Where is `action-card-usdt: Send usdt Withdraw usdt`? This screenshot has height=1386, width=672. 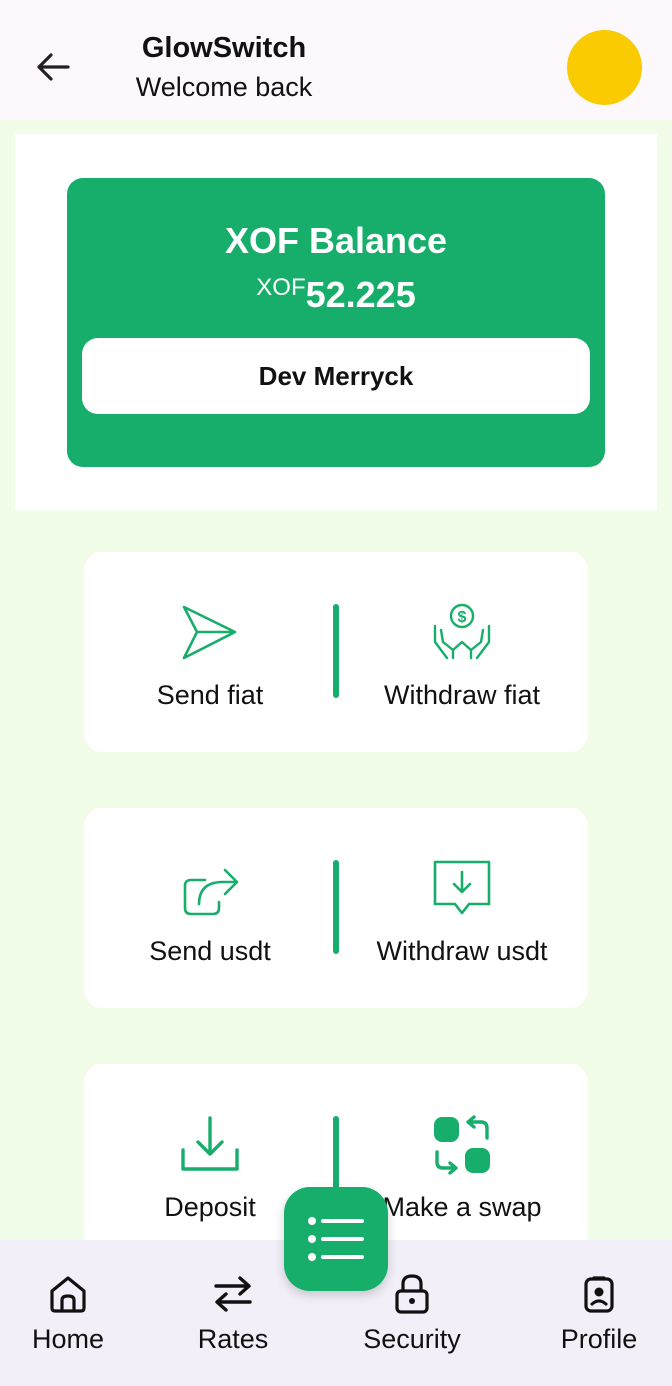 action-card-usdt: Send usdt Withdraw usdt is located at coordinates (336, 908).